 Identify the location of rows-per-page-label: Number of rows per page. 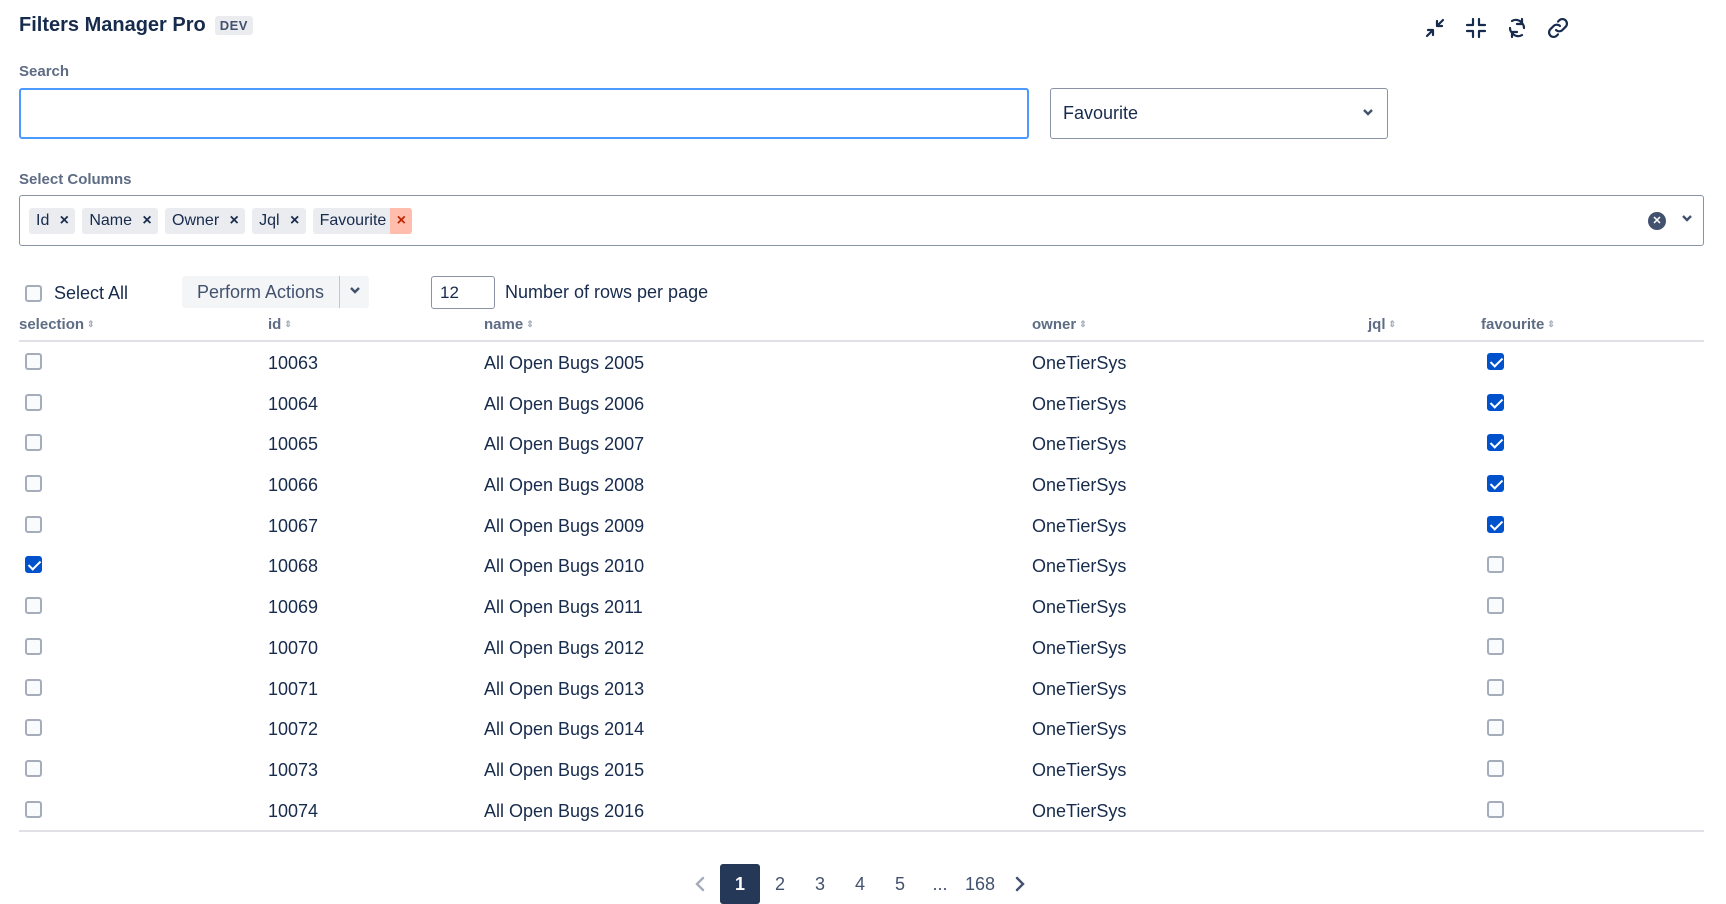
(607, 292).